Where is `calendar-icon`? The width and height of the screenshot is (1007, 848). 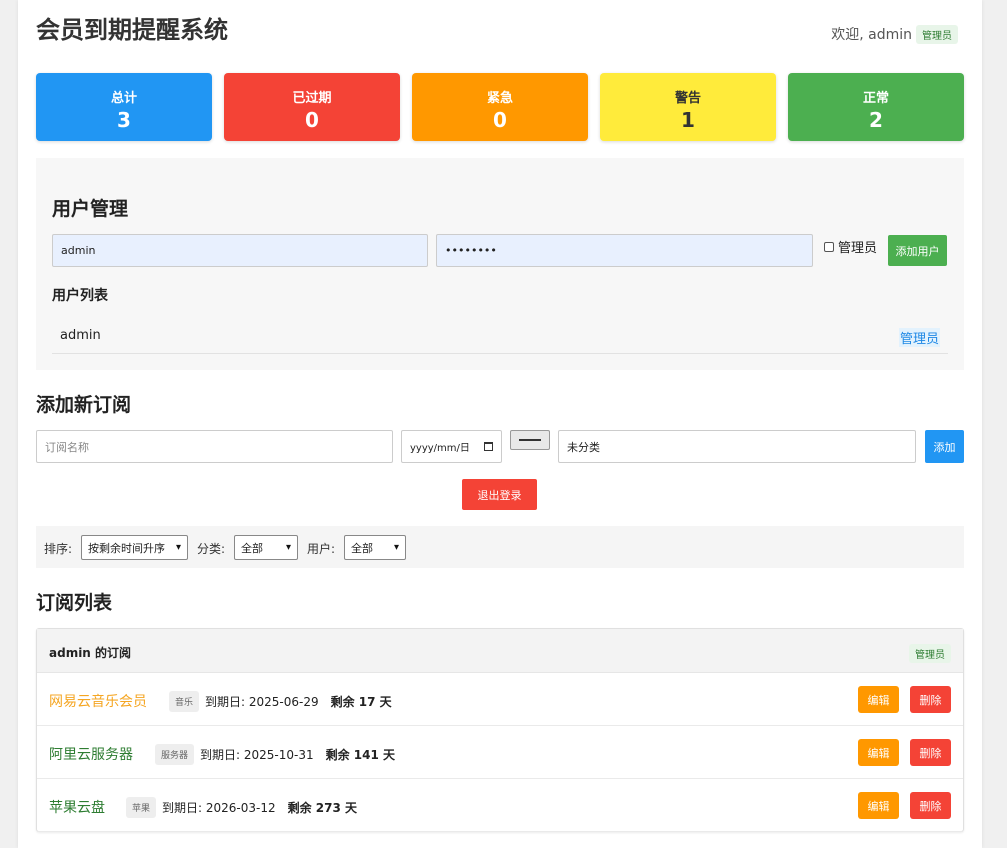 calendar-icon is located at coordinates (488, 446).